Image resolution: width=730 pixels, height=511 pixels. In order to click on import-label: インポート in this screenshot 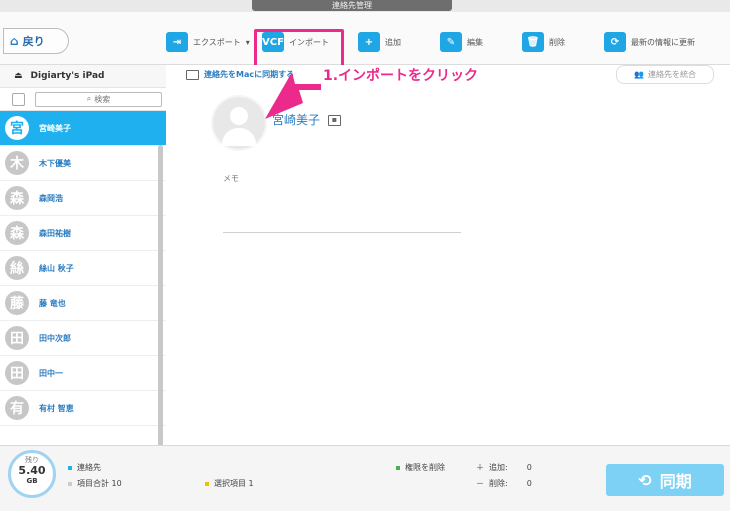, I will do `click(309, 42)`.